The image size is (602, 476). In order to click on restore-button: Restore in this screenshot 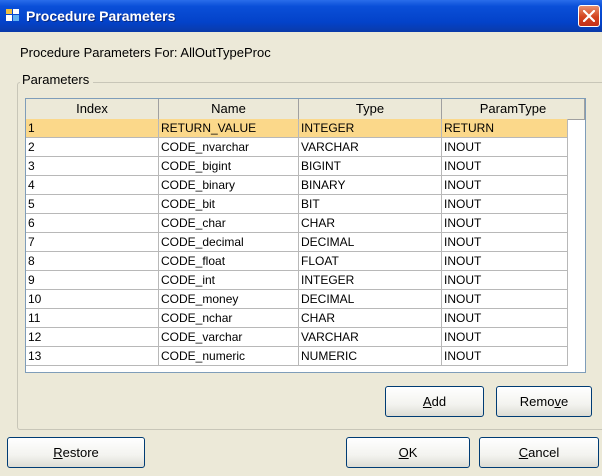, I will do `click(76, 452)`.